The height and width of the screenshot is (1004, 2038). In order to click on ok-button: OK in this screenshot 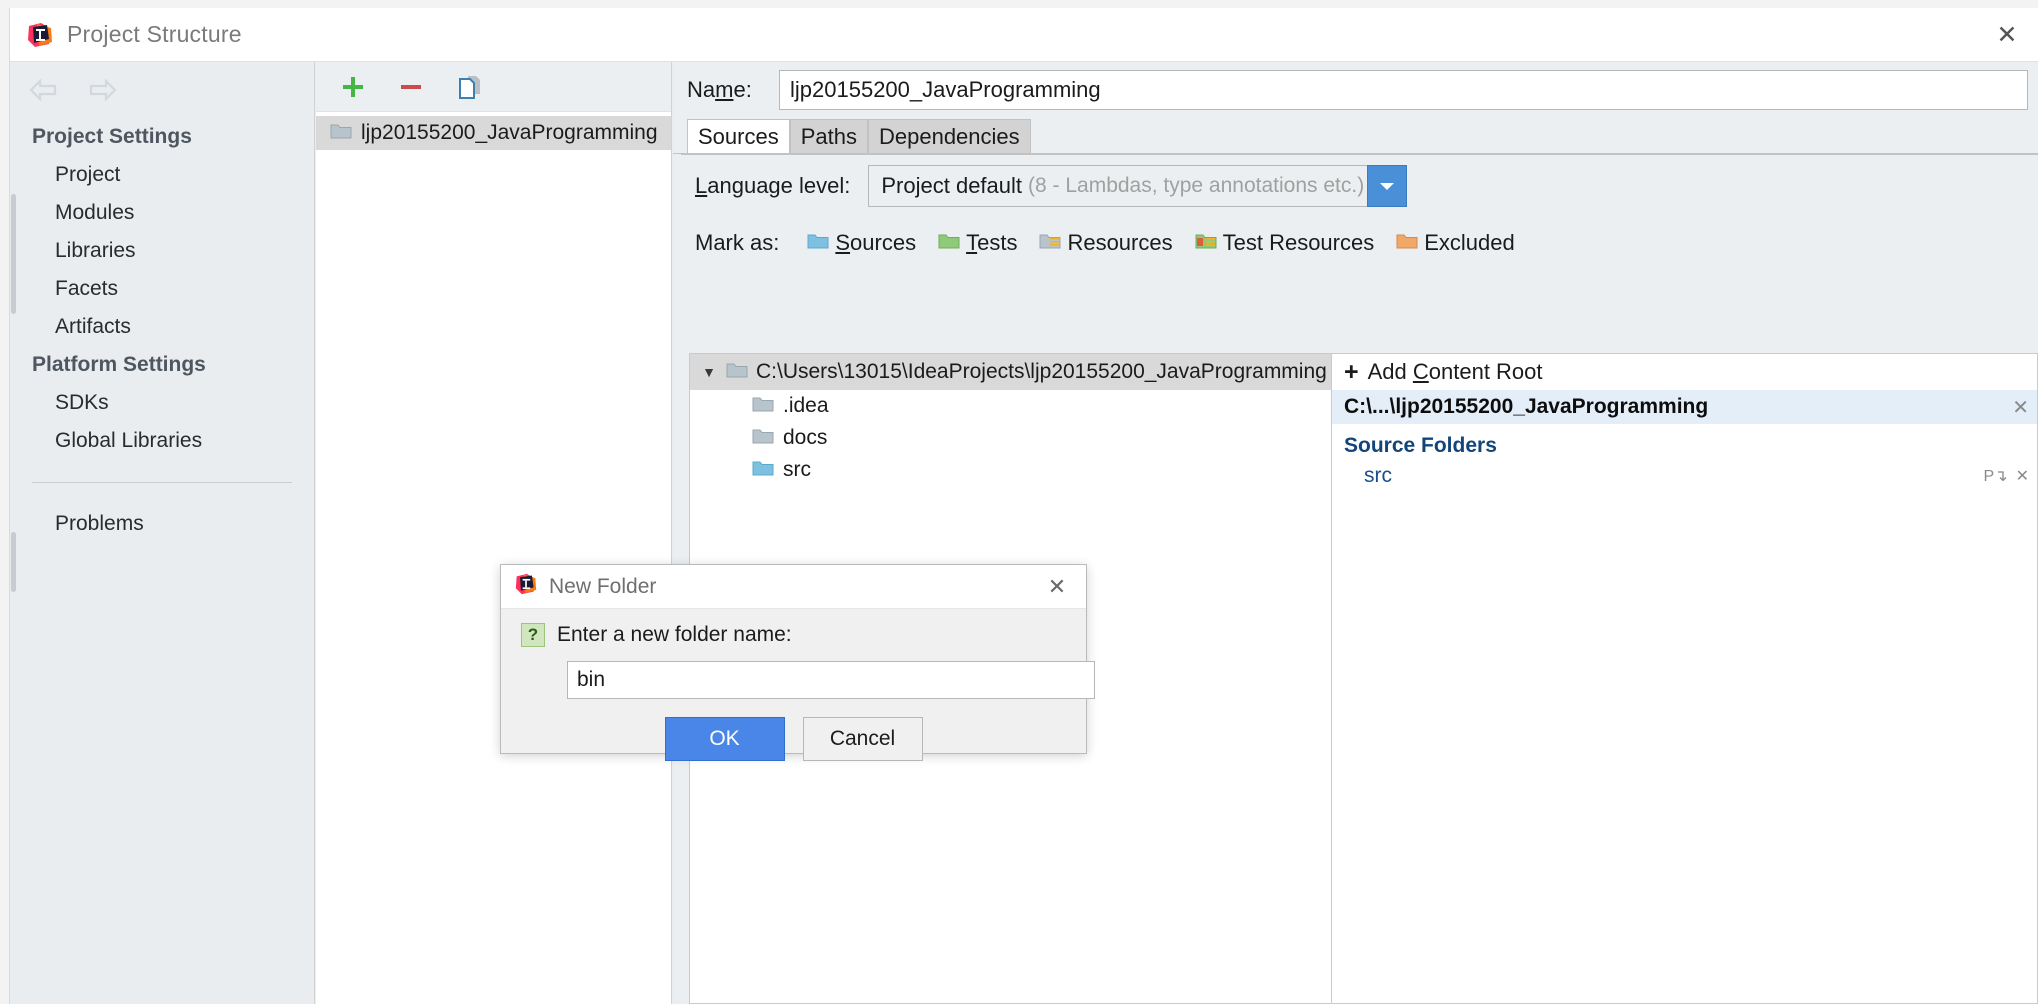, I will do `click(724, 739)`.